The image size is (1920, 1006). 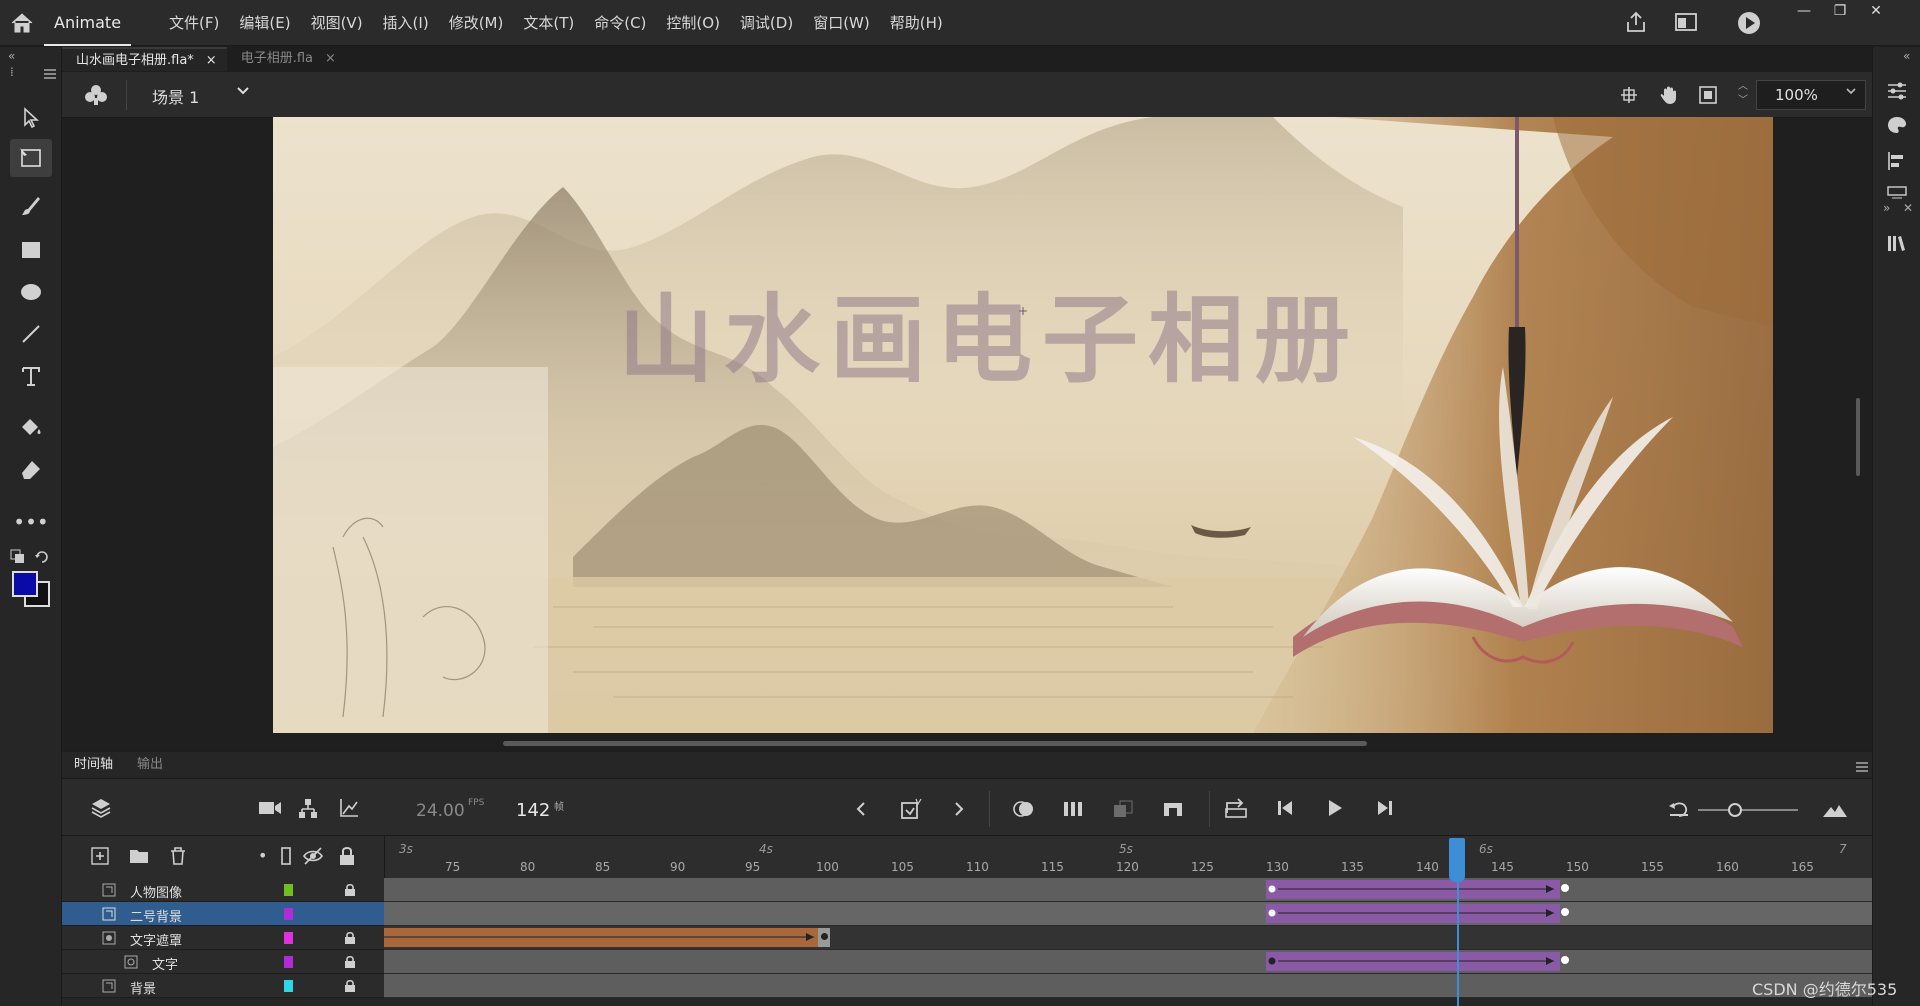 What do you see at coordinates (1073, 811) in the screenshot?
I see `edit-multiple-frames-icon` at bounding box center [1073, 811].